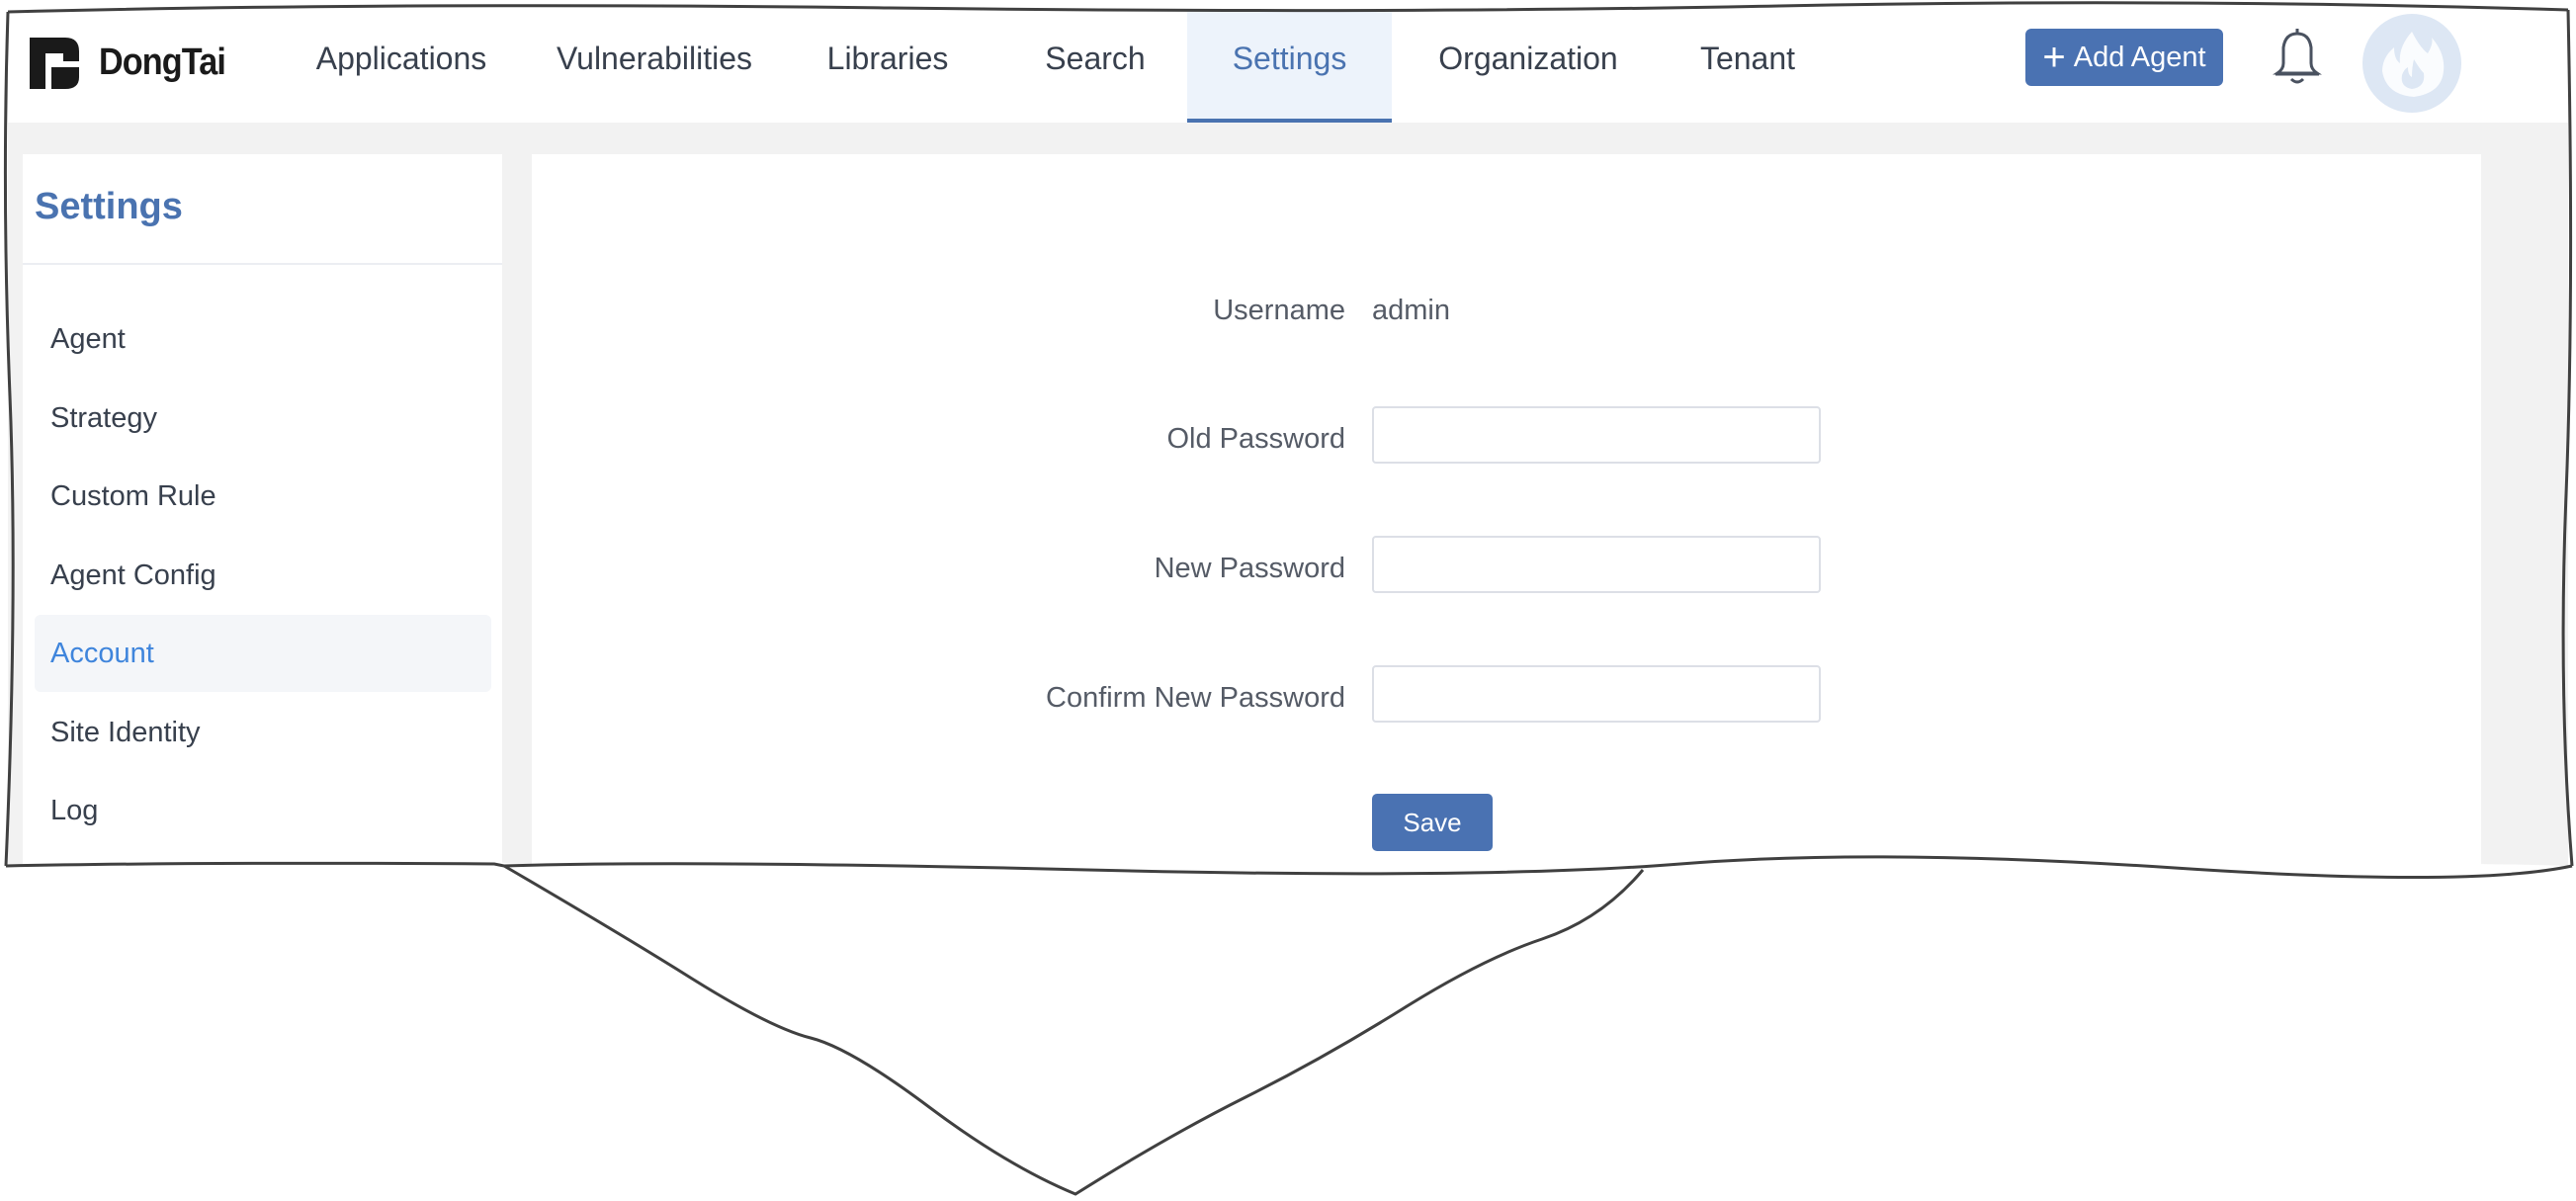  What do you see at coordinates (1095, 64) in the screenshot?
I see `nav-tab-search: Search` at bounding box center [1095, 64].